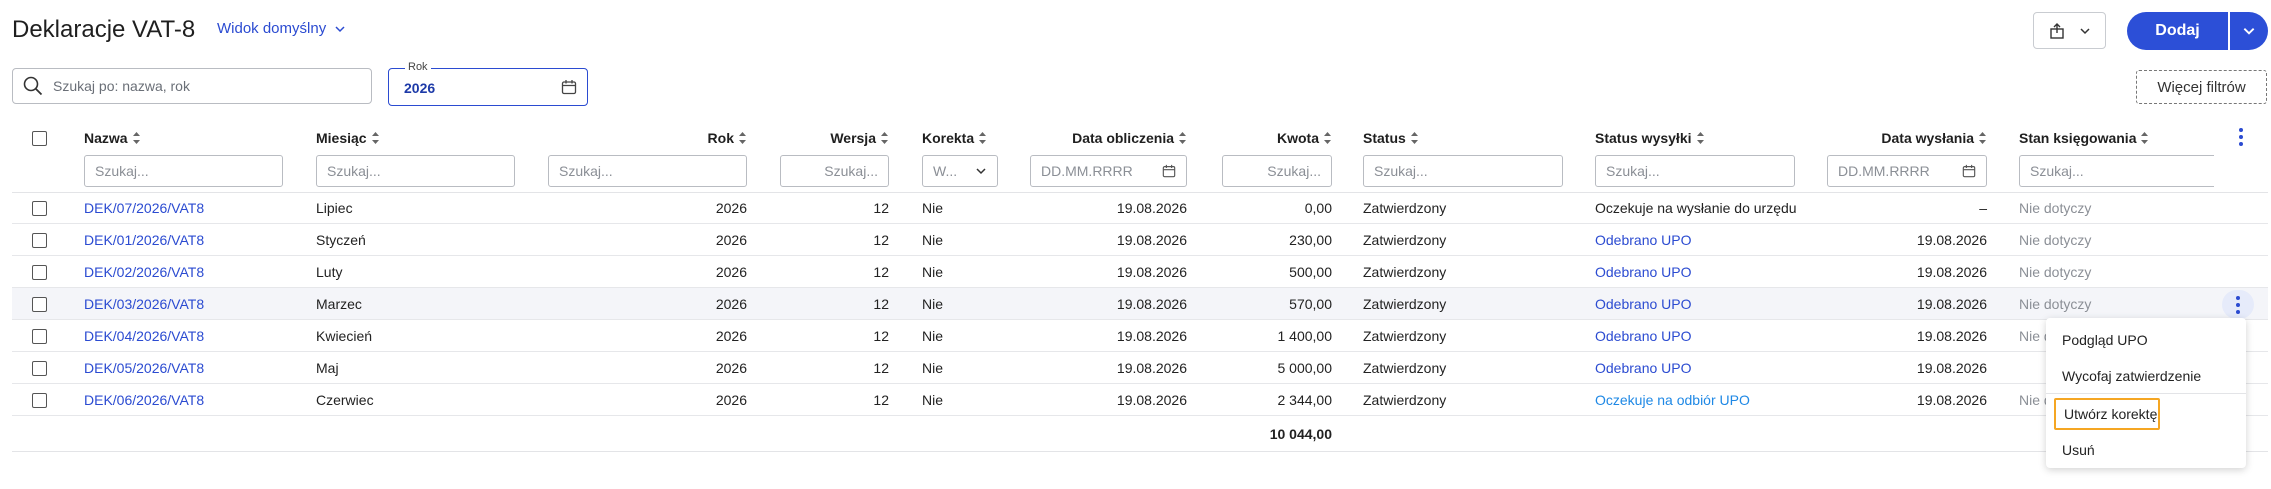  What do you see at coordinates (1108, 171) in the screenshot?
I see `filter-data-obliczenia: DD.MM.RRRR` at bounding box center [1108, 171].